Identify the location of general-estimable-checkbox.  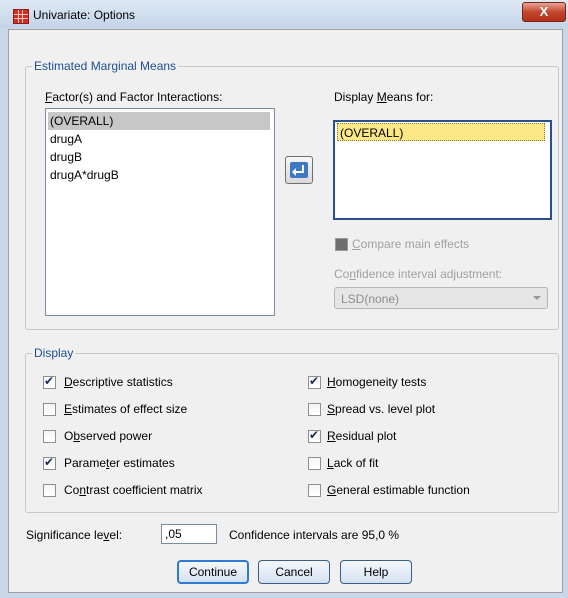
(314, 490).